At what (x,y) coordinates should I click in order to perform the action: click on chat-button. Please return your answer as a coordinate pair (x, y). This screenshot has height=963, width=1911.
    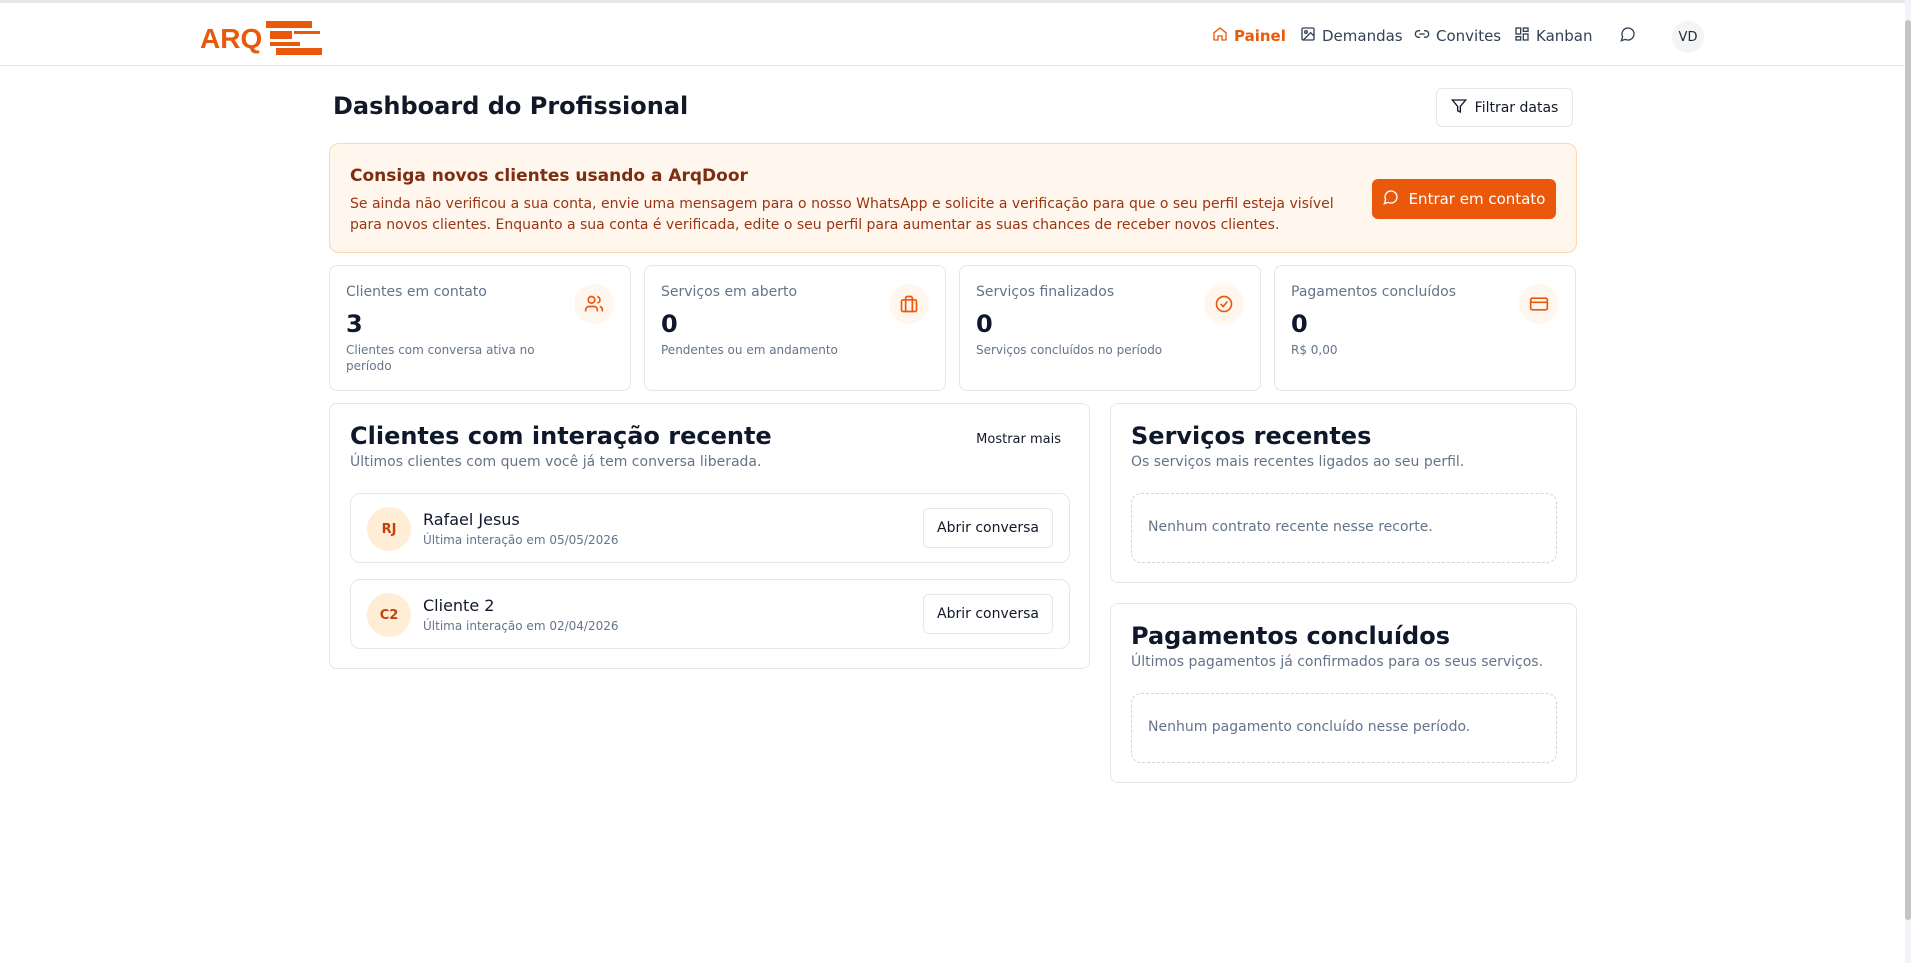
    Looking at the image, I should click on (1628, 36).